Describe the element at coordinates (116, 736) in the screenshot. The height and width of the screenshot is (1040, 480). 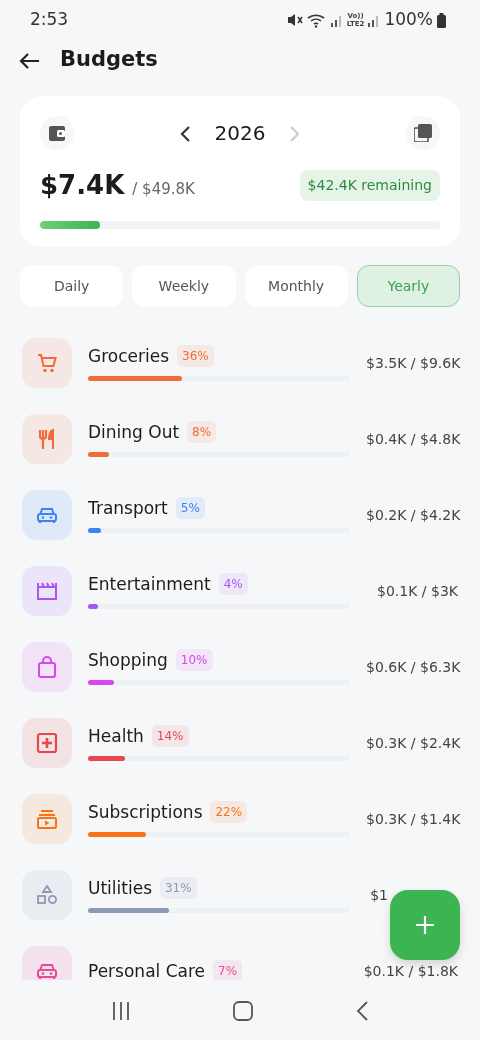
I see `category-name: Health` at that location.